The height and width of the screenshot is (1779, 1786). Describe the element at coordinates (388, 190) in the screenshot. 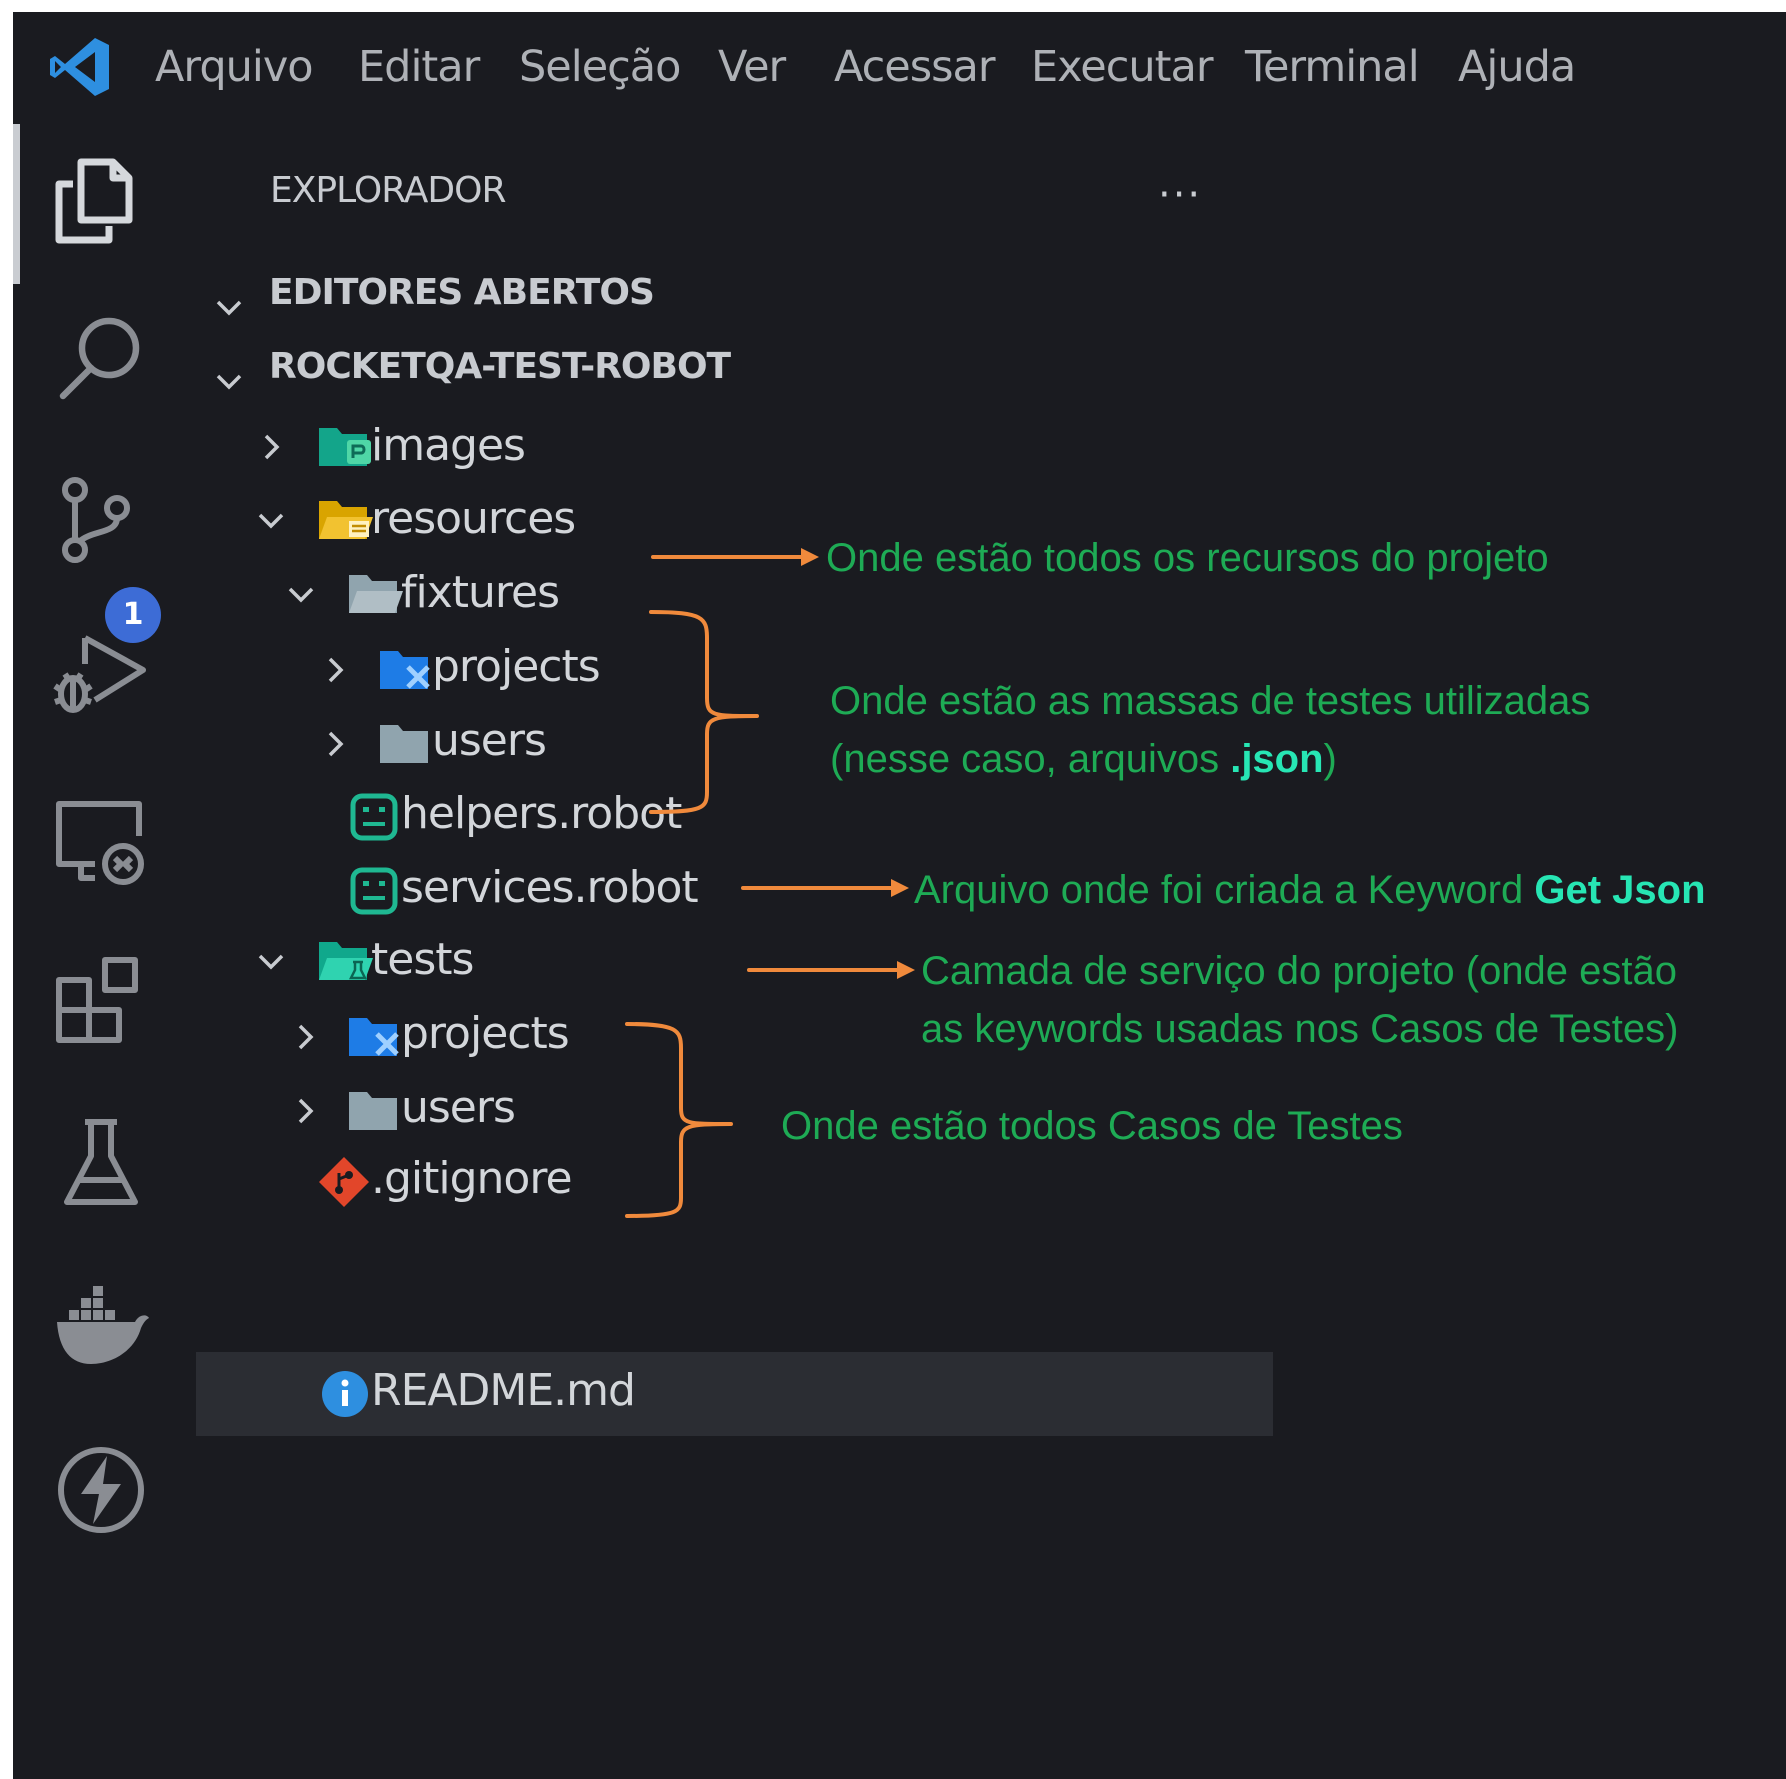

I see `explorer-title: EXPLORADOR` at that location.